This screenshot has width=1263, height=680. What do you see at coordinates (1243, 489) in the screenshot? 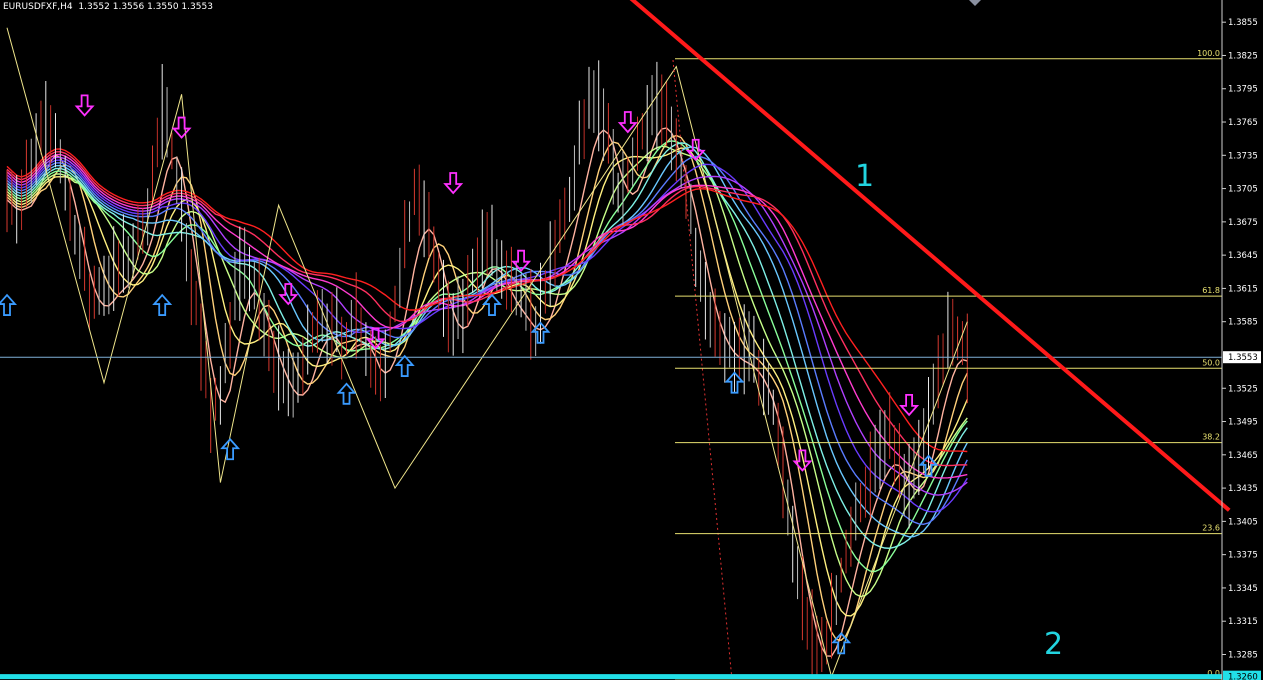
I see `tick-label: 1.3435` at bounding box center [1243, 489].